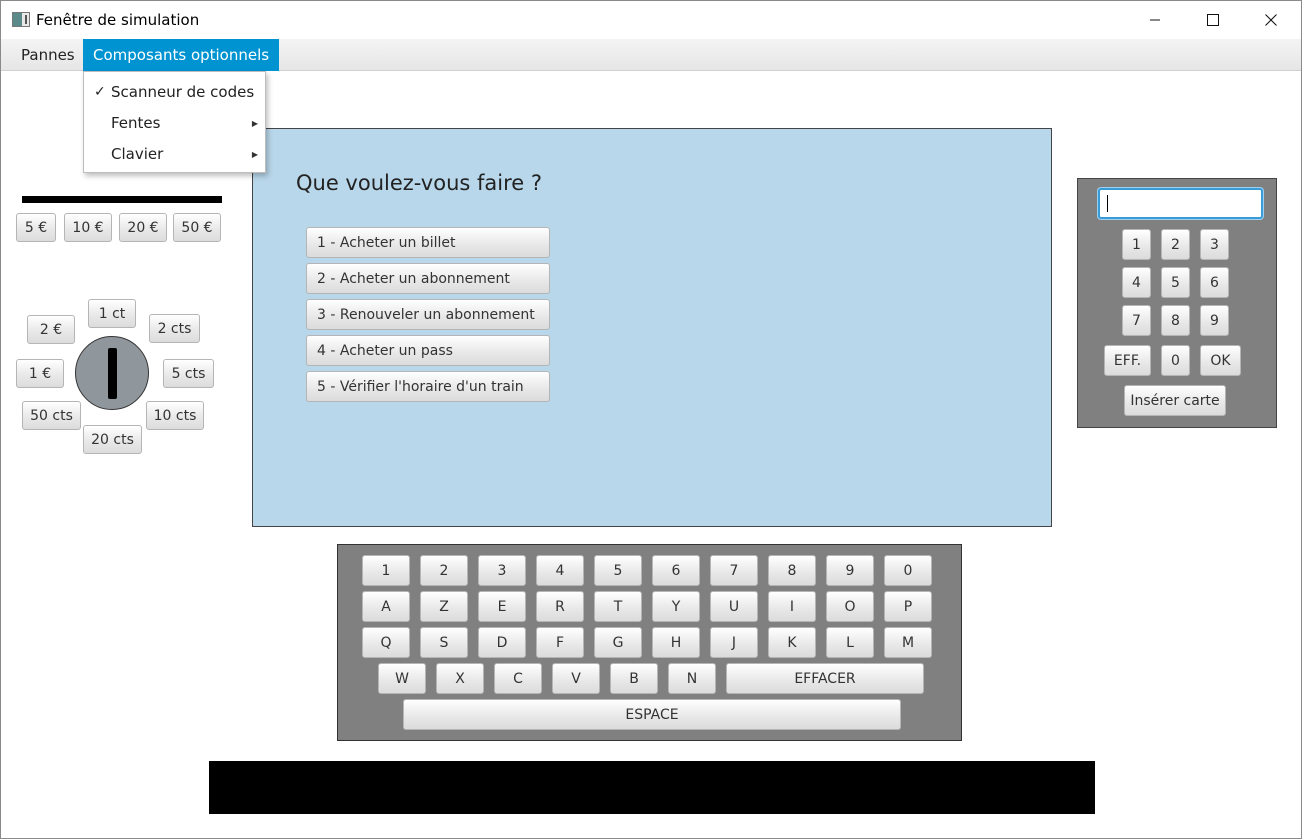 This screenshot has width=1302, height=839. Describe the element at coordinates (908, 606) in the screenshot. I see `key-p: P` at that location.